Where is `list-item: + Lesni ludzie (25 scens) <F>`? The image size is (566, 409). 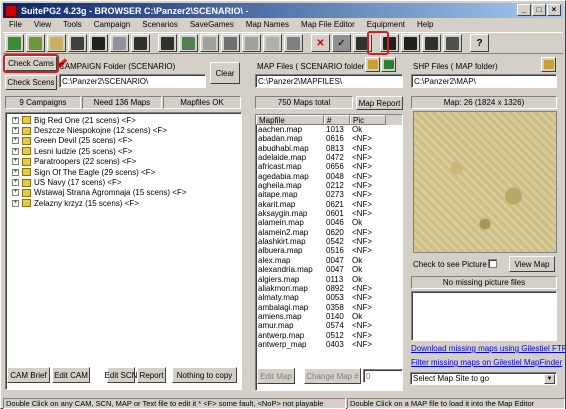 list-item: + Lesni ludzie (25 scens) <F> is located at coordinates (123, 151).